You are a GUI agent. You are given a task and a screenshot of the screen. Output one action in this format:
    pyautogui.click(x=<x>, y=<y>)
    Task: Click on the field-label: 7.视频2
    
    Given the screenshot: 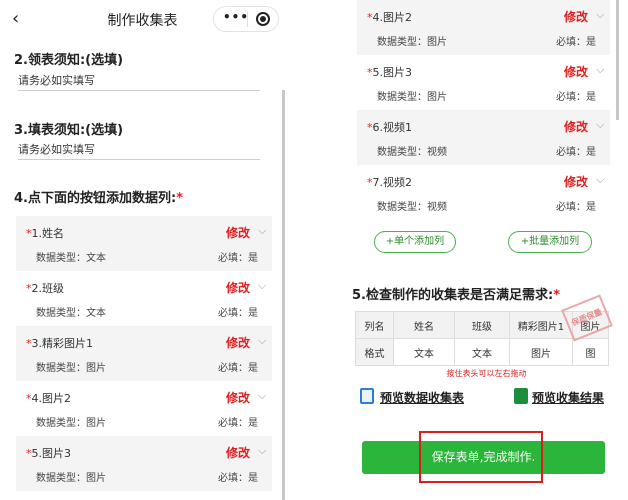 What is the action you would take?
    pyautogui.click(x=392, y=182)
    